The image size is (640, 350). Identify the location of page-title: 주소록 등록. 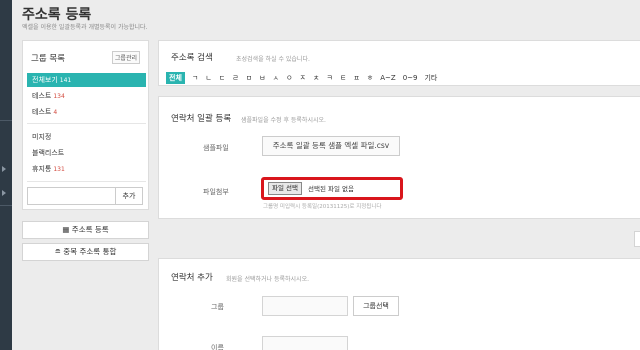
(57, 15).